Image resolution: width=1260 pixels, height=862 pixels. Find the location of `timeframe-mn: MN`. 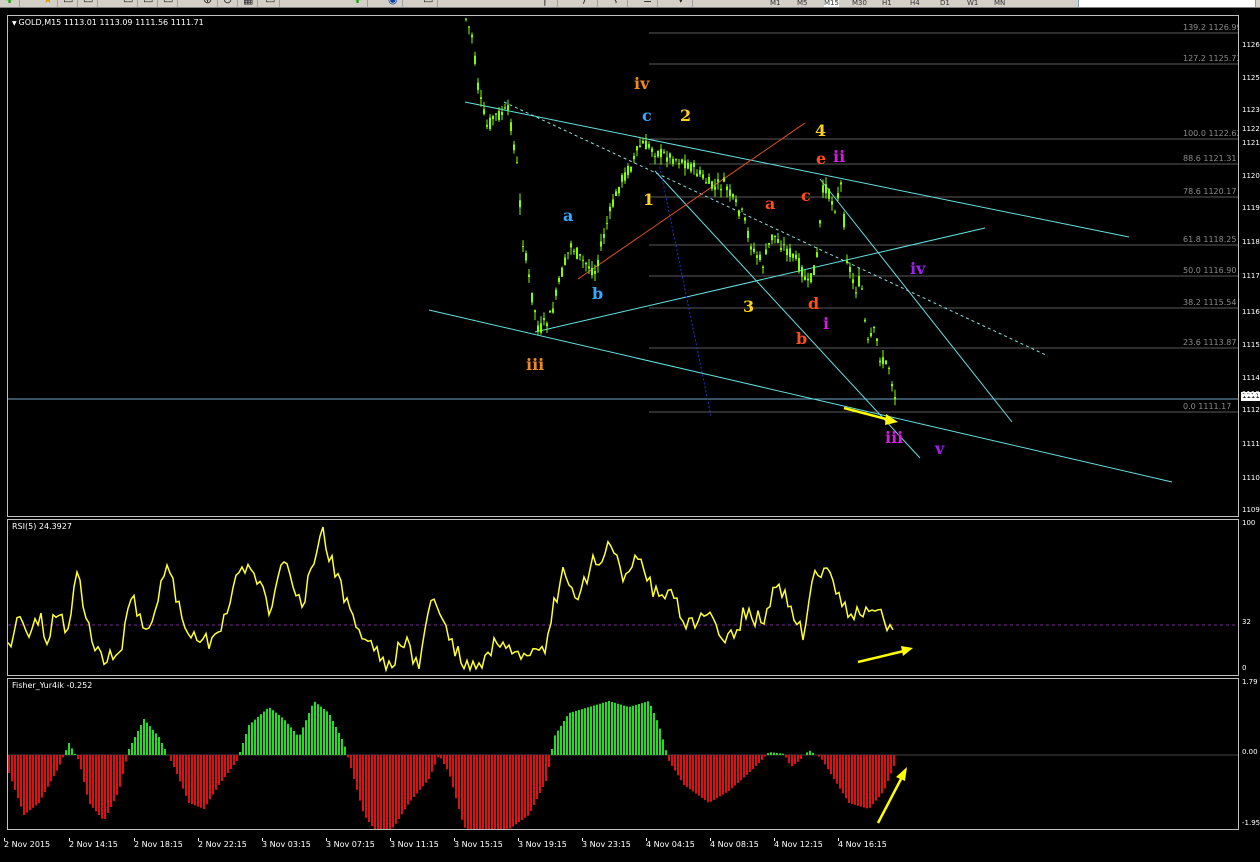

timeframe-mn: MN is located at coordinates (999, 3).